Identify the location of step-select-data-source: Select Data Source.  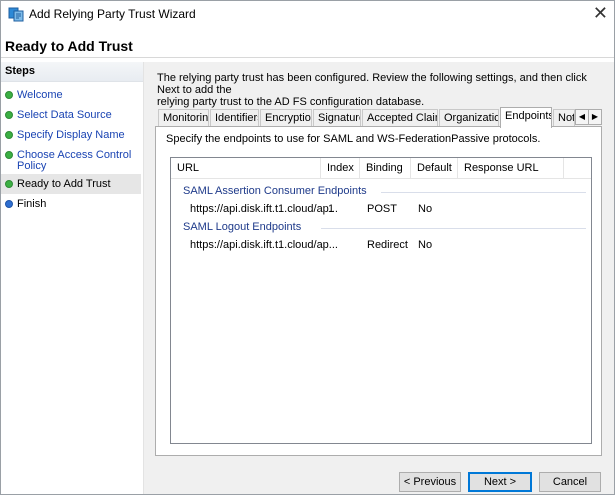
(71, 115).